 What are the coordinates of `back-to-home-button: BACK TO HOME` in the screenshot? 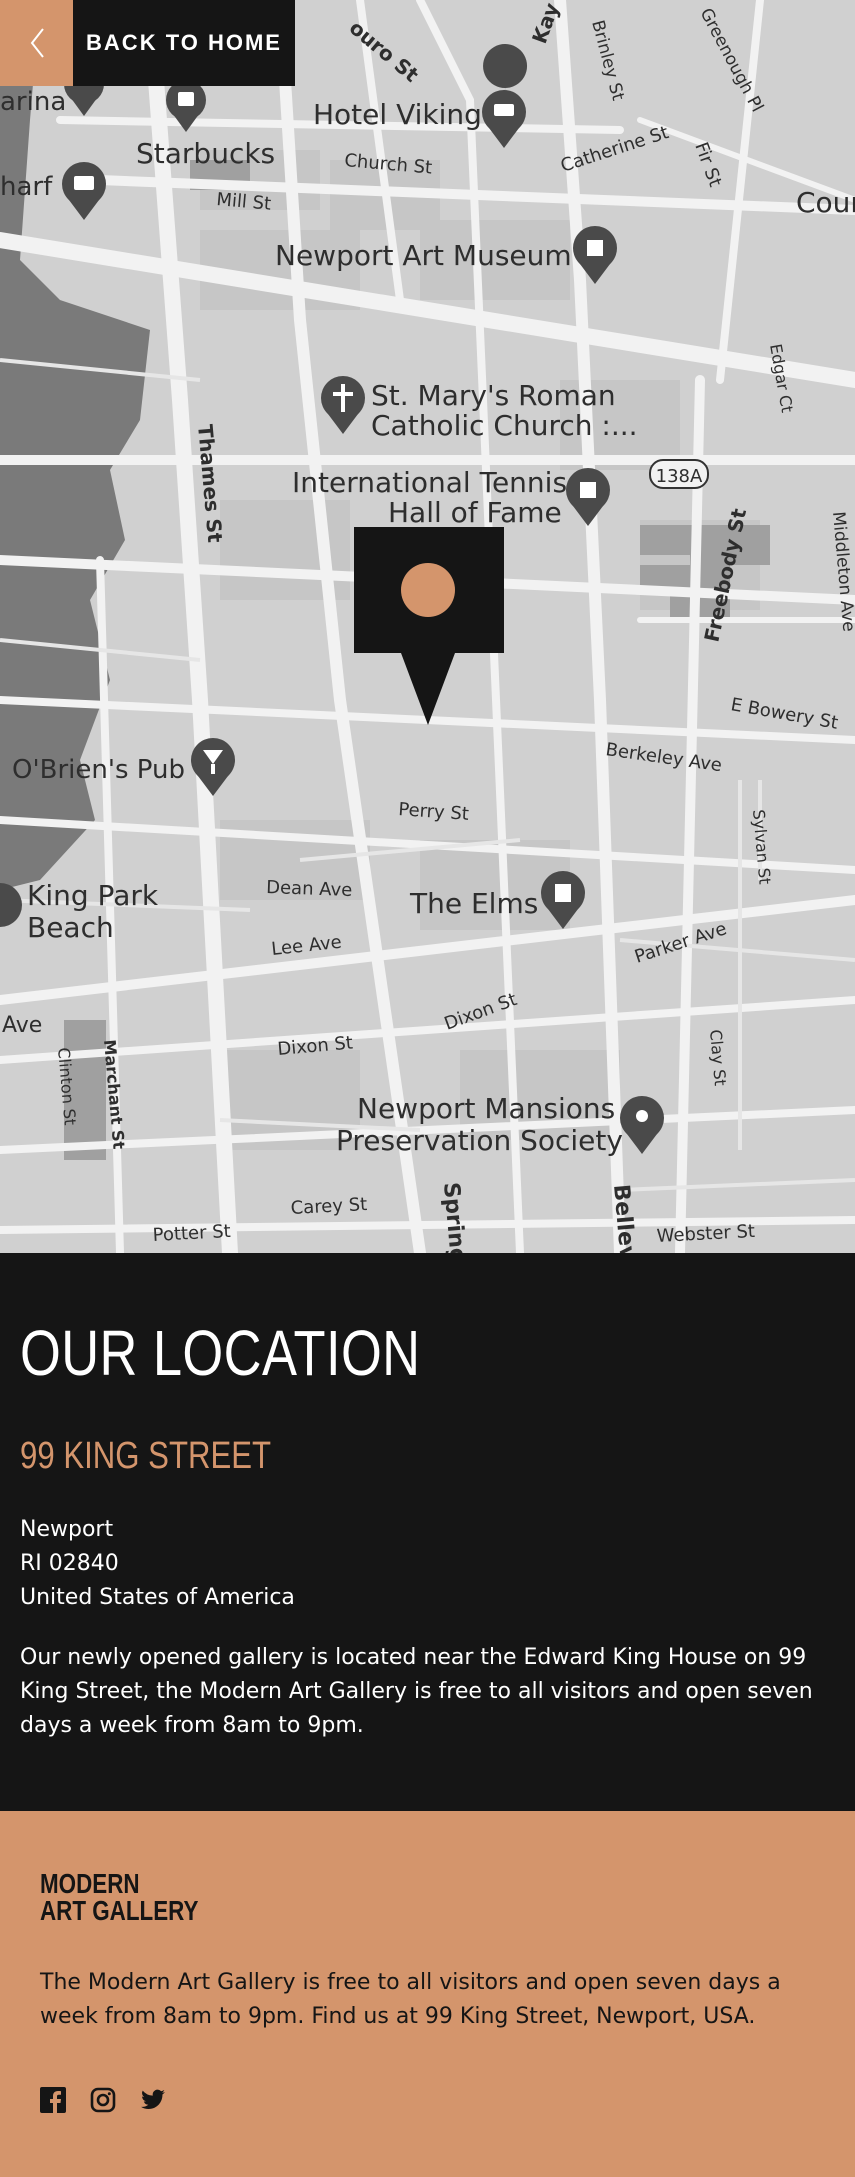 It's located at (184, 43).